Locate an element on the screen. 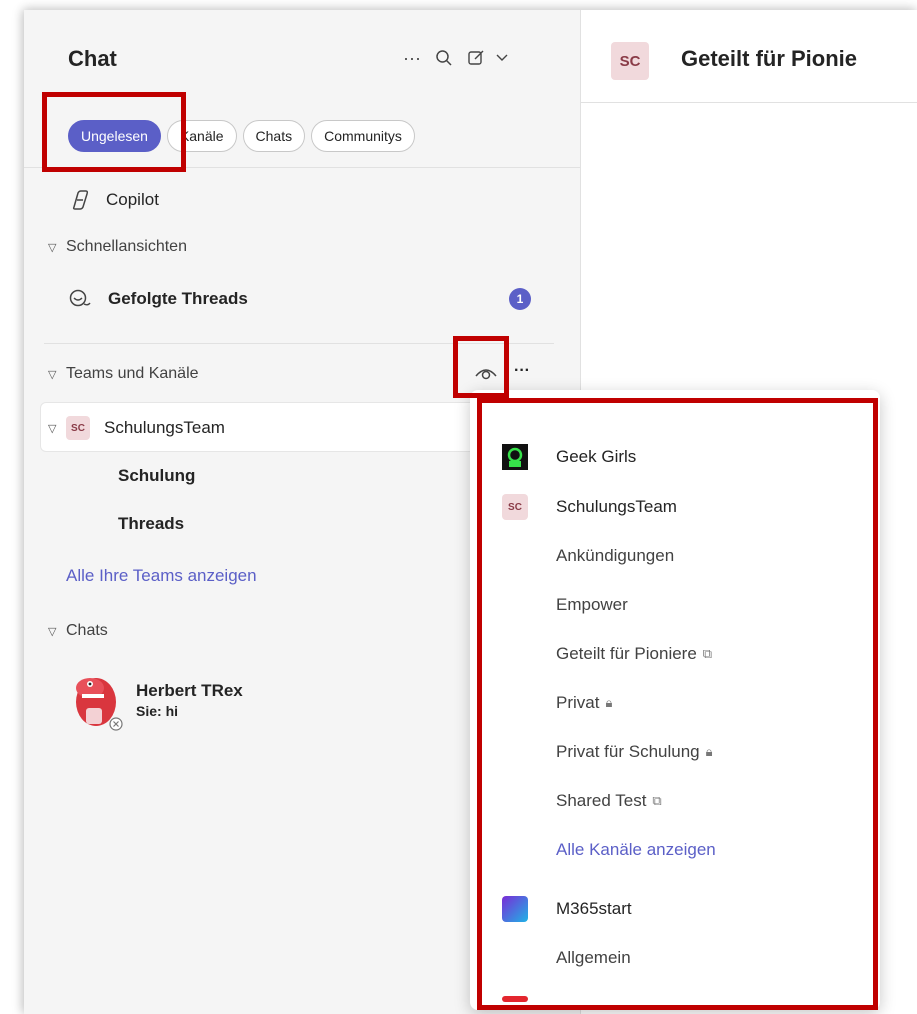 The width and height of the screenshot is (917, 1014). avatar is located at coordinates (99, 704).